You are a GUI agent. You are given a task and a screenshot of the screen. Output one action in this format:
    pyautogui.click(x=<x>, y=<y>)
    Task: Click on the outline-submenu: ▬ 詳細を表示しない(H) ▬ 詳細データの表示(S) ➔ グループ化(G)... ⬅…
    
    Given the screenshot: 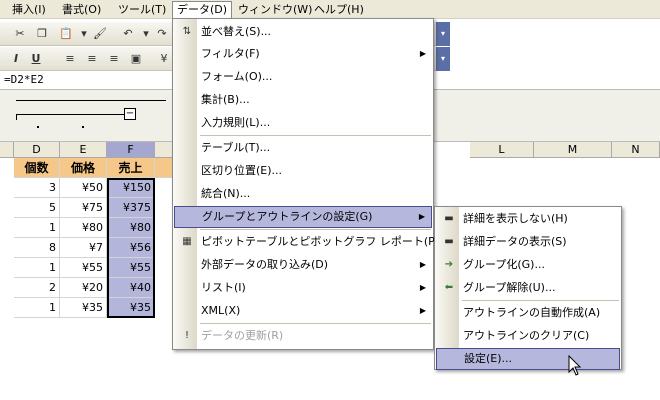 What is the action you would take?
    pyautogui.click(x=528, y=288)
    